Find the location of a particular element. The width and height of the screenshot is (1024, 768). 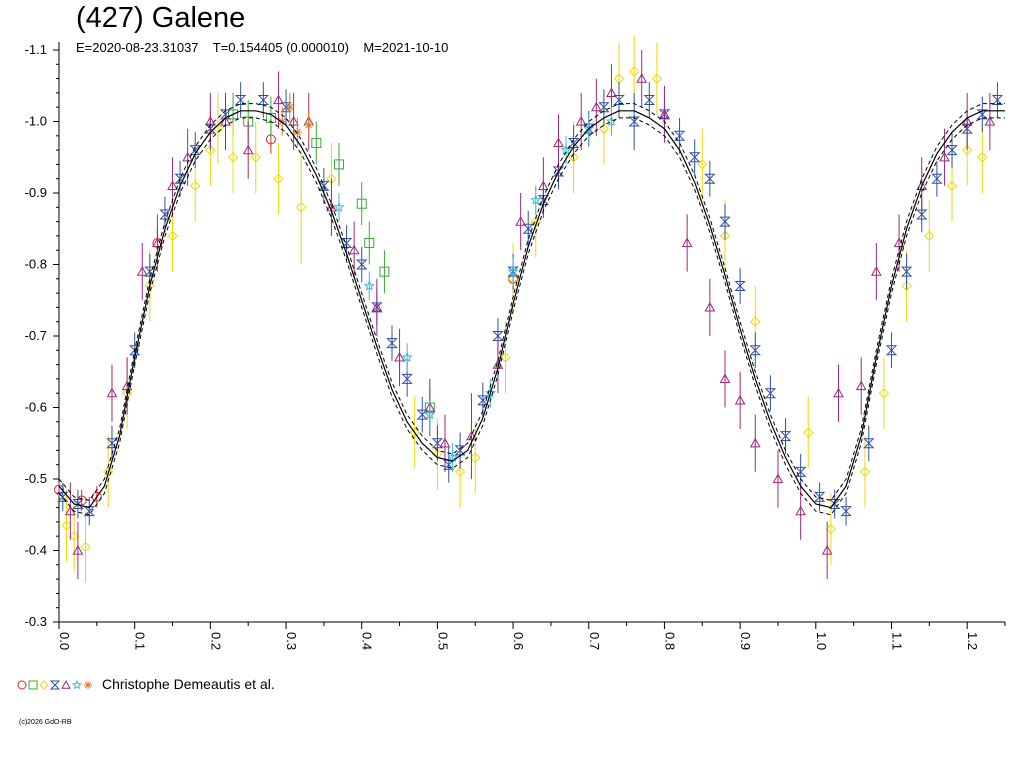

y-tick-label: -0.8 is located at coordinates (36, 264).